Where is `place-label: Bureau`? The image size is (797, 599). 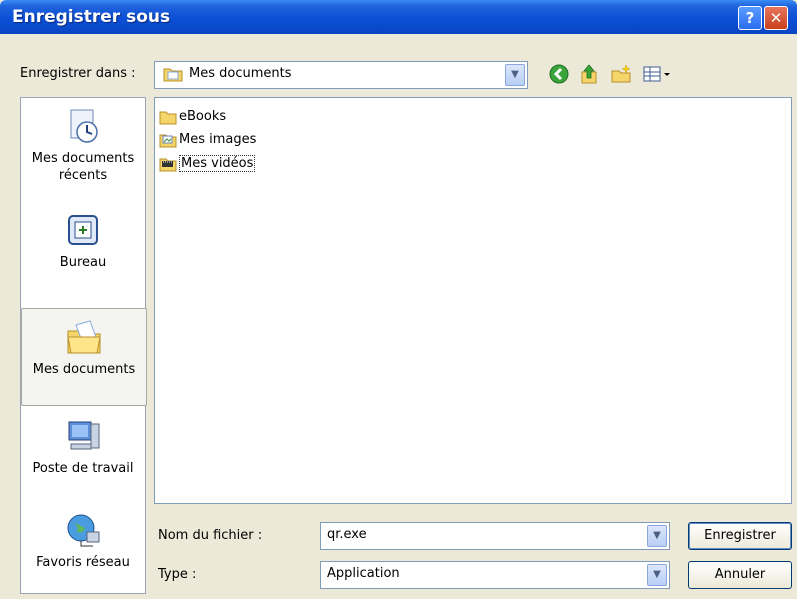
place-label: Bureau is located at coordinates (83, 262).